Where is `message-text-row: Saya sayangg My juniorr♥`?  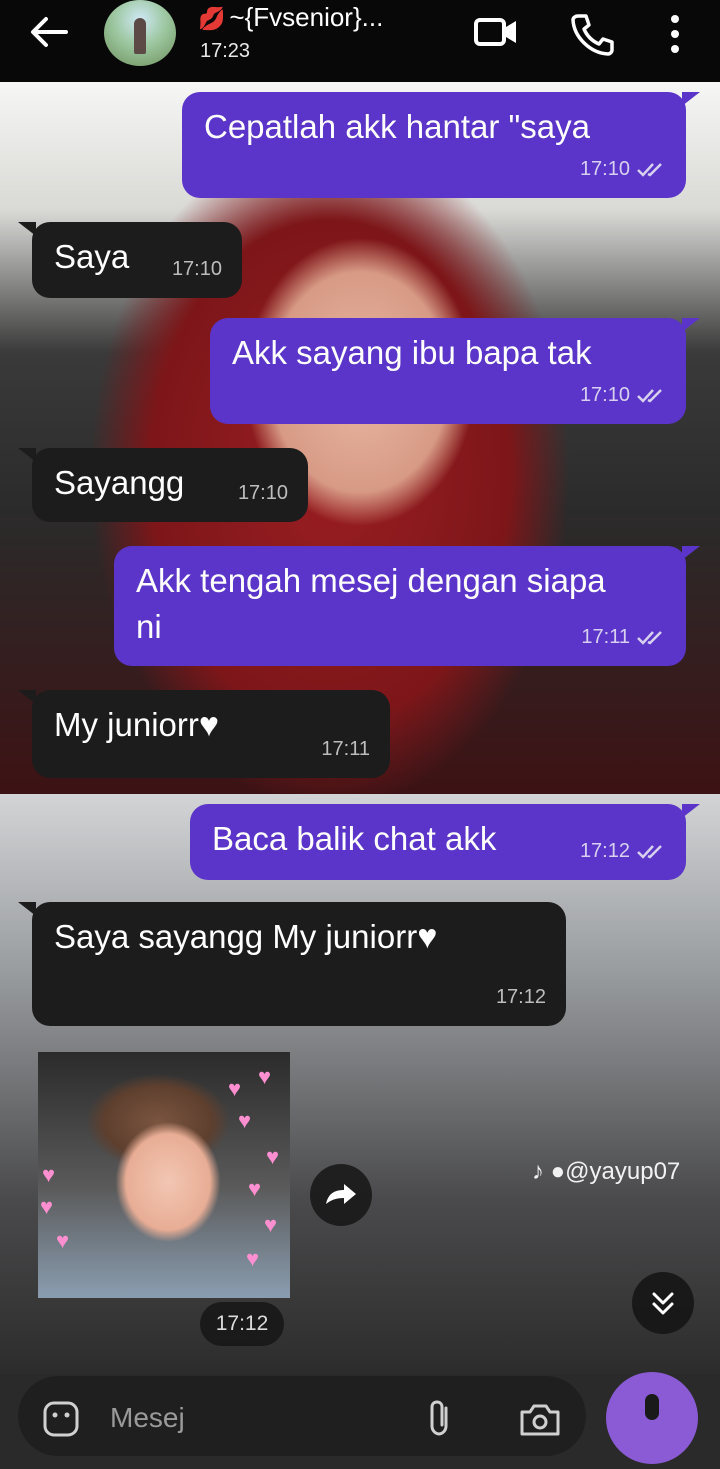 message-text-row: Saya sayangg My juniorr♥ is located at coordinates (300, 937).